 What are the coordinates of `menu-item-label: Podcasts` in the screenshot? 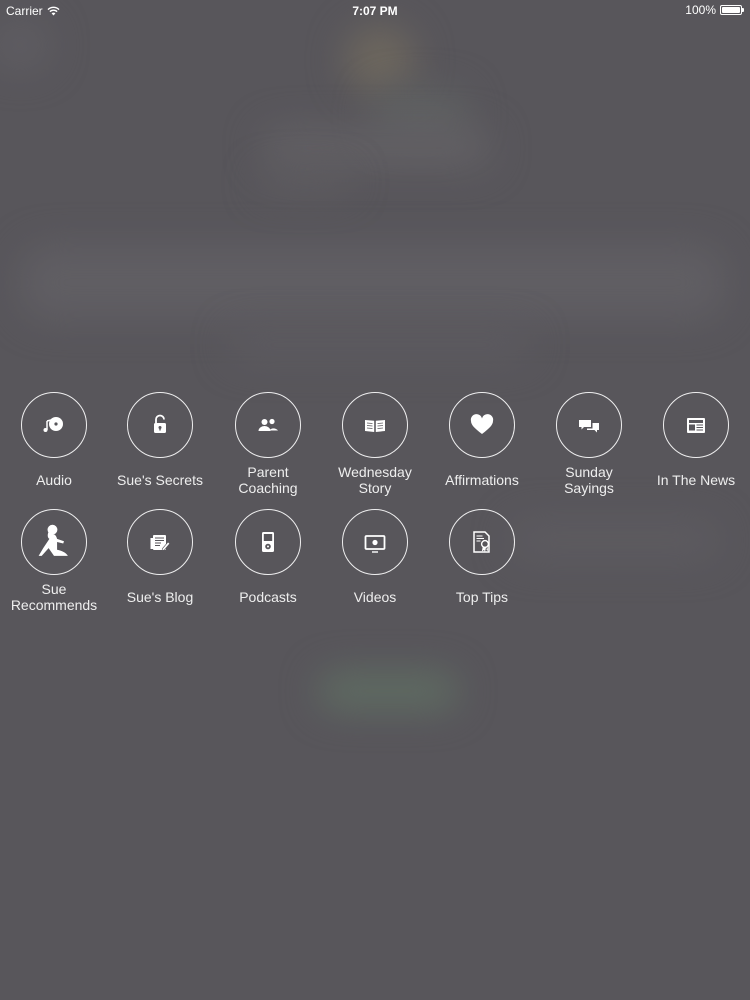 It's located at (268, 597).